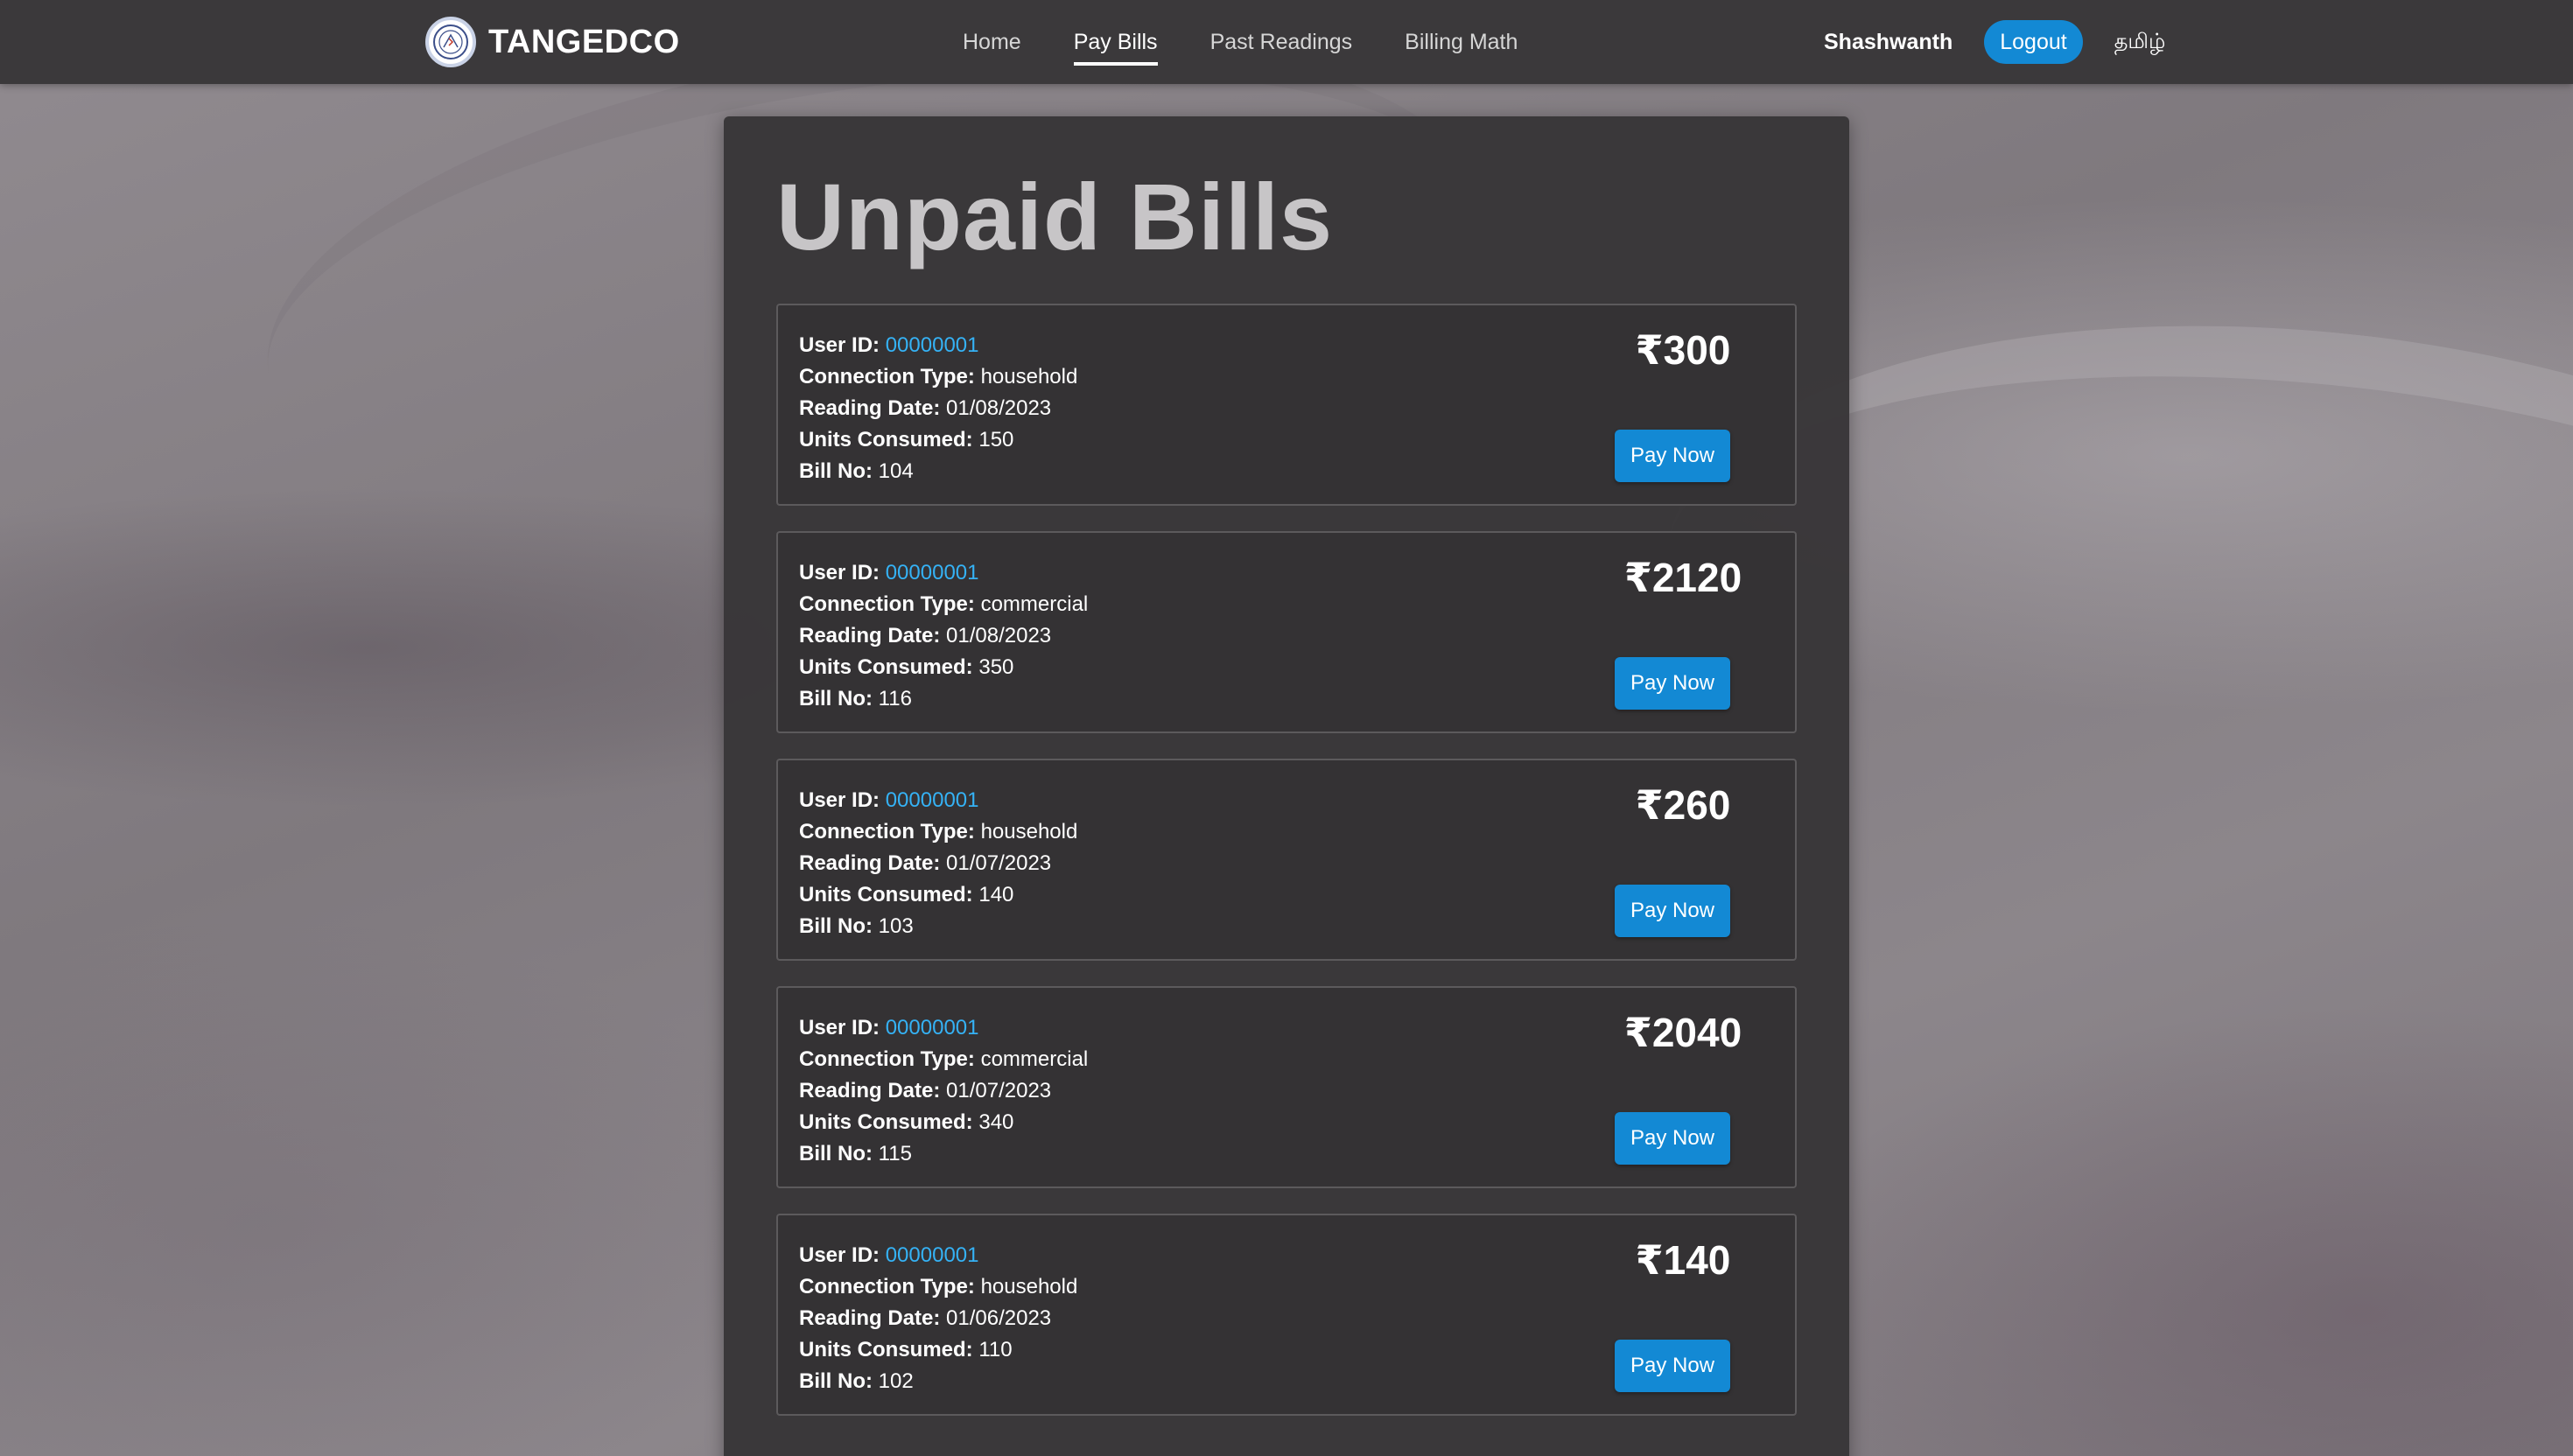 Image resolution: width=2573 pixels, height=1456 pixels. What do you see at coordinates (896, 471) in the screenshot?
I see `bill-no-value: 104` at bounding box center [896, 471].